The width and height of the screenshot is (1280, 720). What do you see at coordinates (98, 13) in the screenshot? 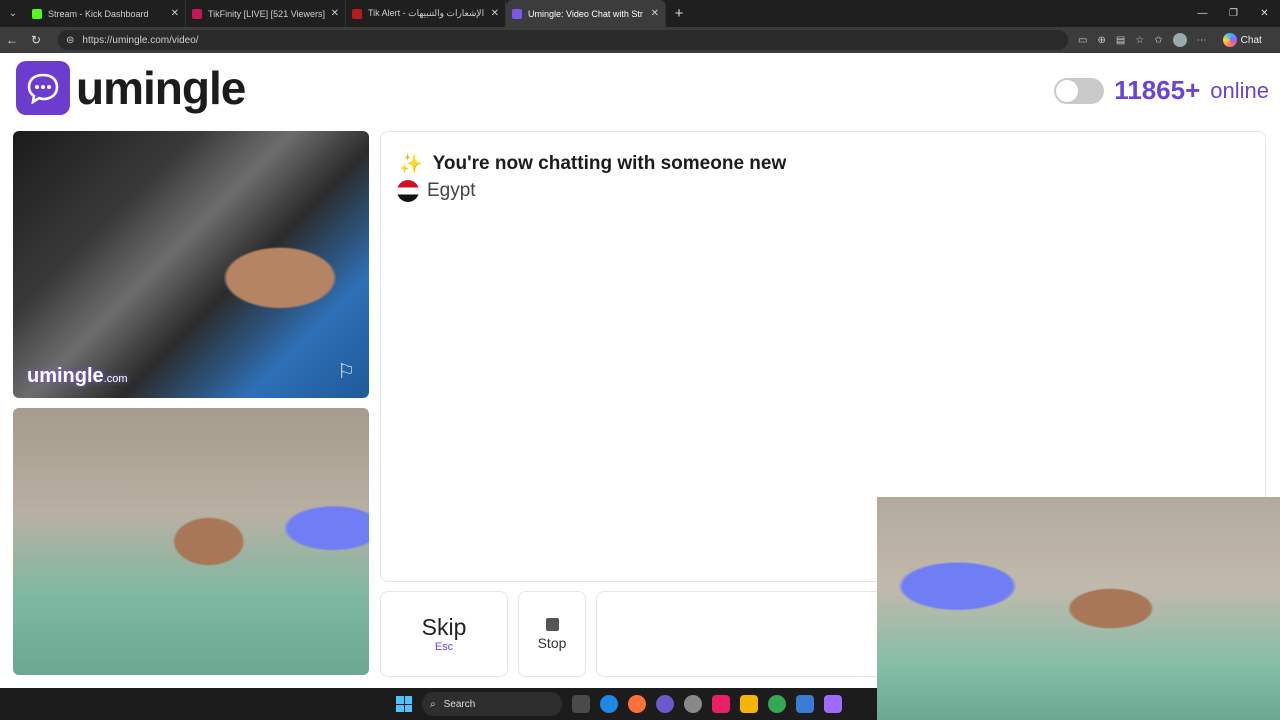
I see `tab-title: Stream - Kick Dashboard` at bounding box center [98, 13].